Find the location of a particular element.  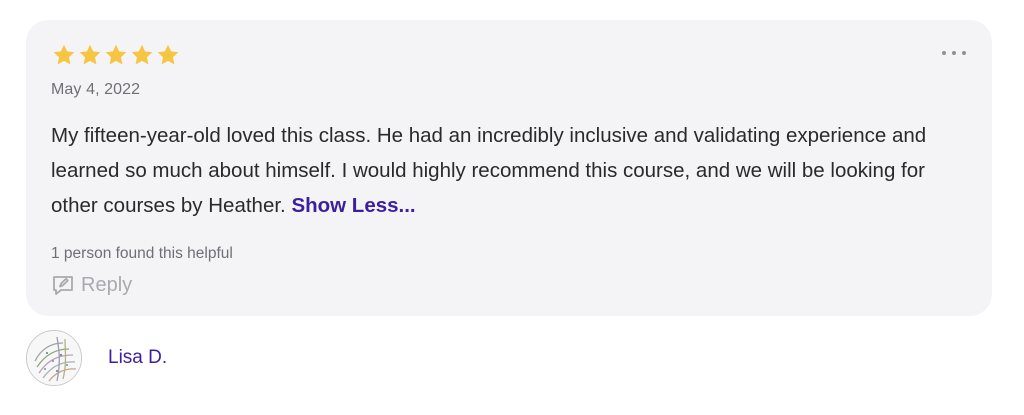

more-options-button is located at coordinates (954, 53).